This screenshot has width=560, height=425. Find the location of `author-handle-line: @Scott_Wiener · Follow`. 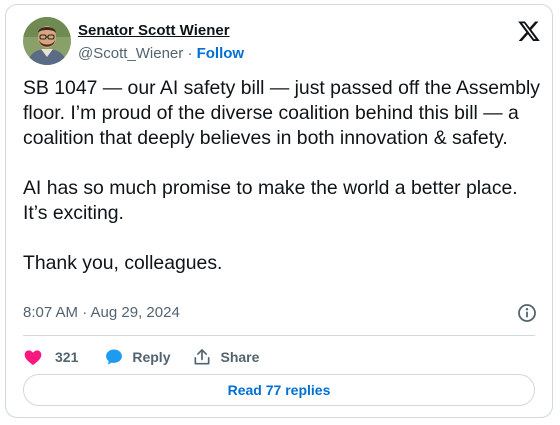

author-handle-line: @Scott_Wiener · Follow is located at coordinates (161, 53).